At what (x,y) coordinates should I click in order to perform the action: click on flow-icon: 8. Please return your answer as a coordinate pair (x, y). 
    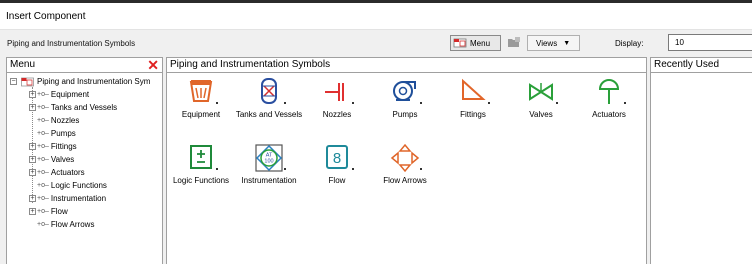
    Looking at the image, I should click on (337, 157).